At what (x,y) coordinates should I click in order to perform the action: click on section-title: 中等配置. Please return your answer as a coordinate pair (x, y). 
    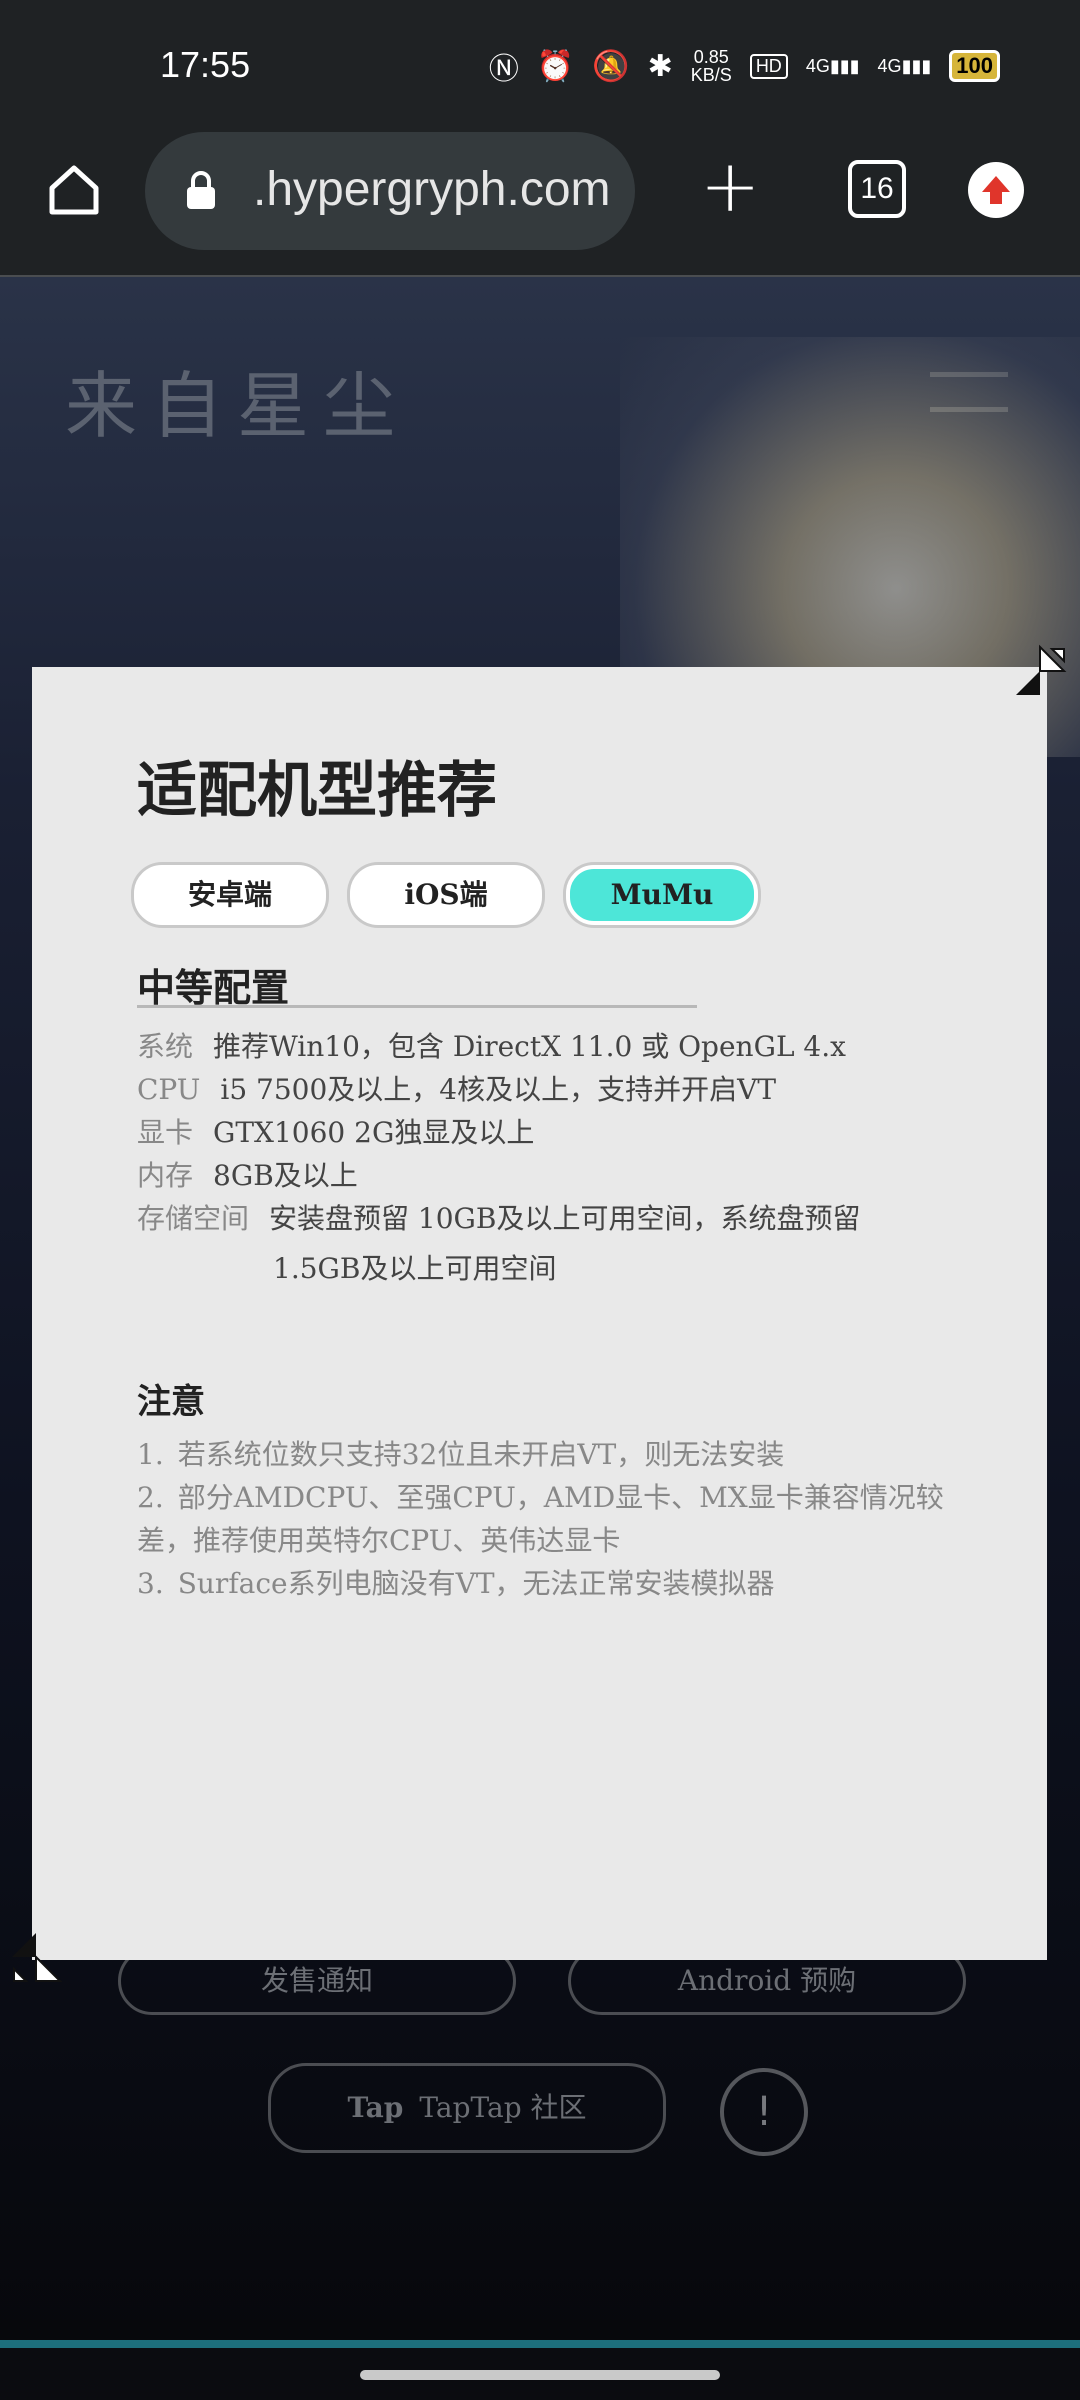
    Looking at the image, I should click on (213, 987).